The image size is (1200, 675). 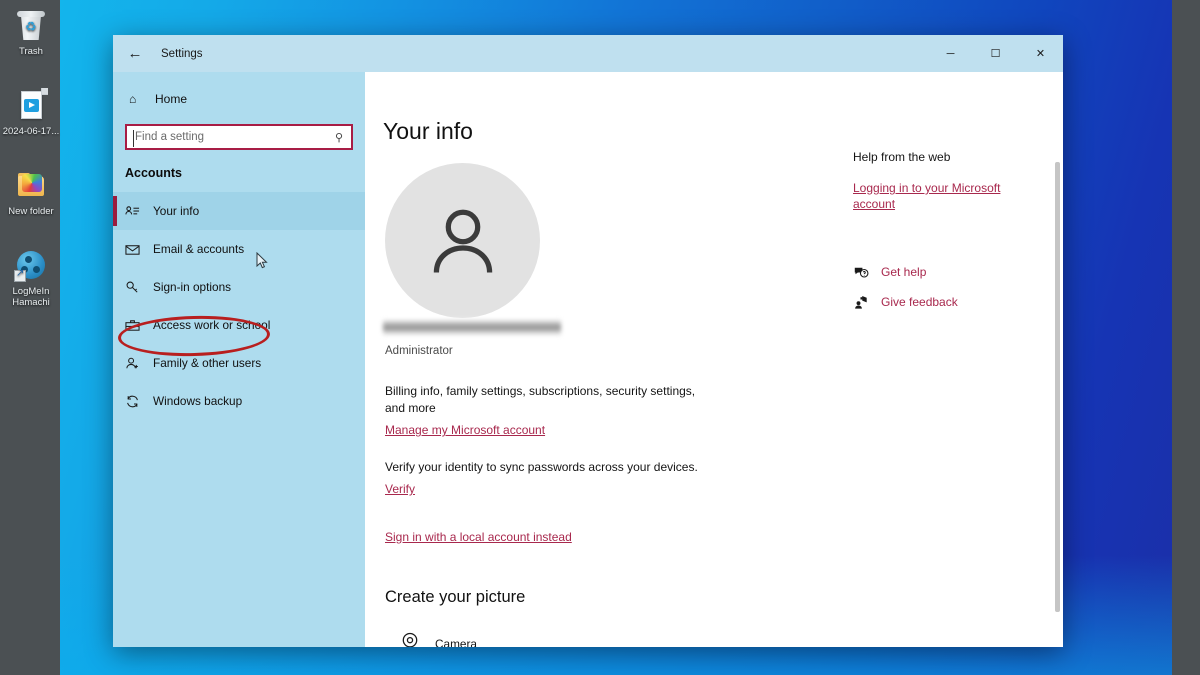 What do you see at coordinates (182, 53) in the screenshot?
I see `window-title: Settings` at bounding box center [182, 53].